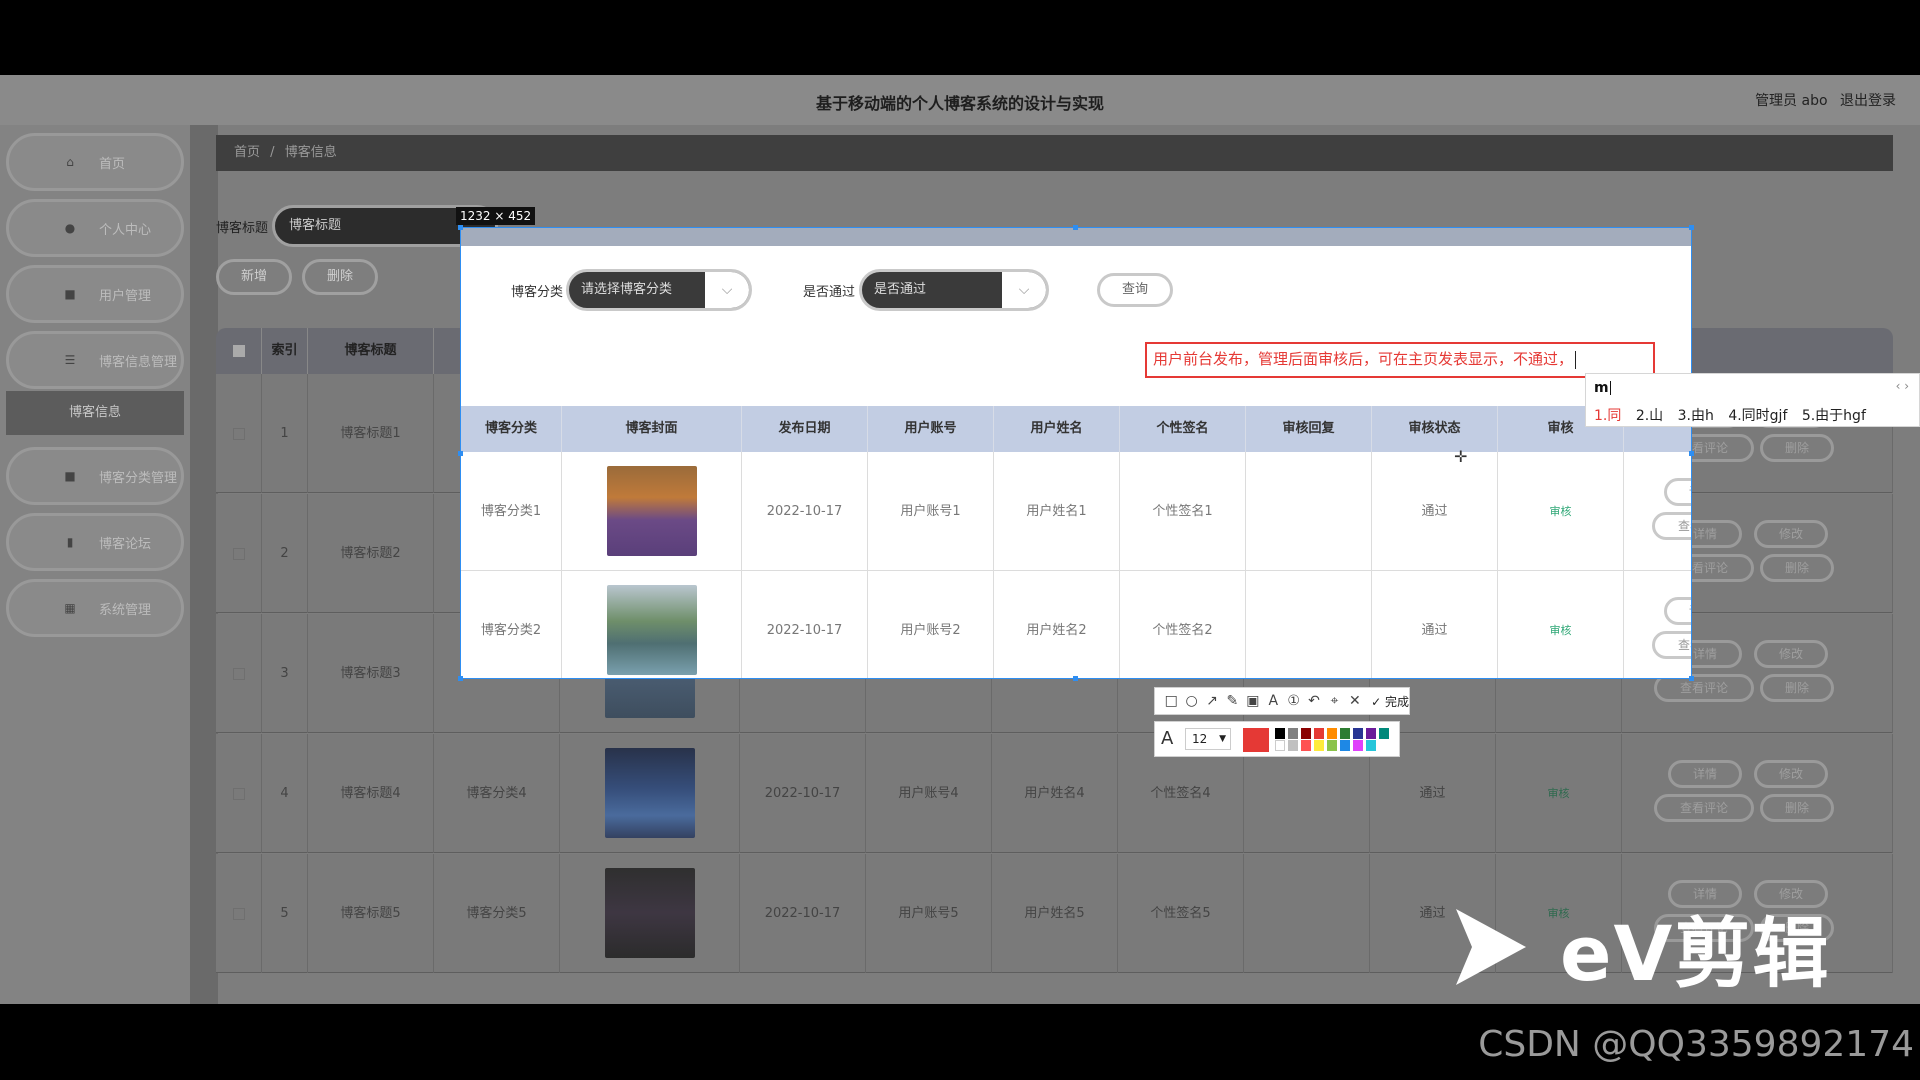 The height and width of the screenshot is (1080, 1920). Describe the element at coordinates (1400, 360) in the screenshot. I see `annotation-text-box: 用户前台发布，管理后面审核后，可在主页发表显示，不通过，` at that location.